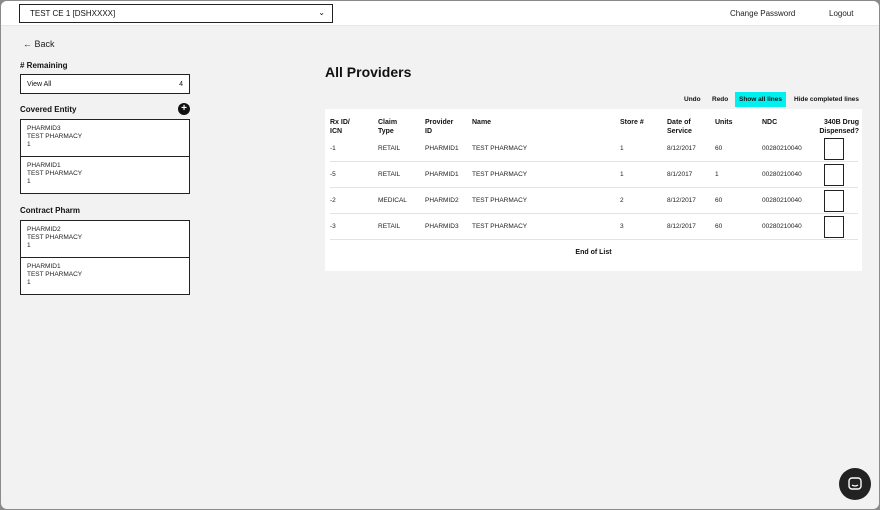 Image resolution: width=880 pixels, height=510 pixels. I want to click on col-header-provider-id: Provider ID, so click(439, 127).